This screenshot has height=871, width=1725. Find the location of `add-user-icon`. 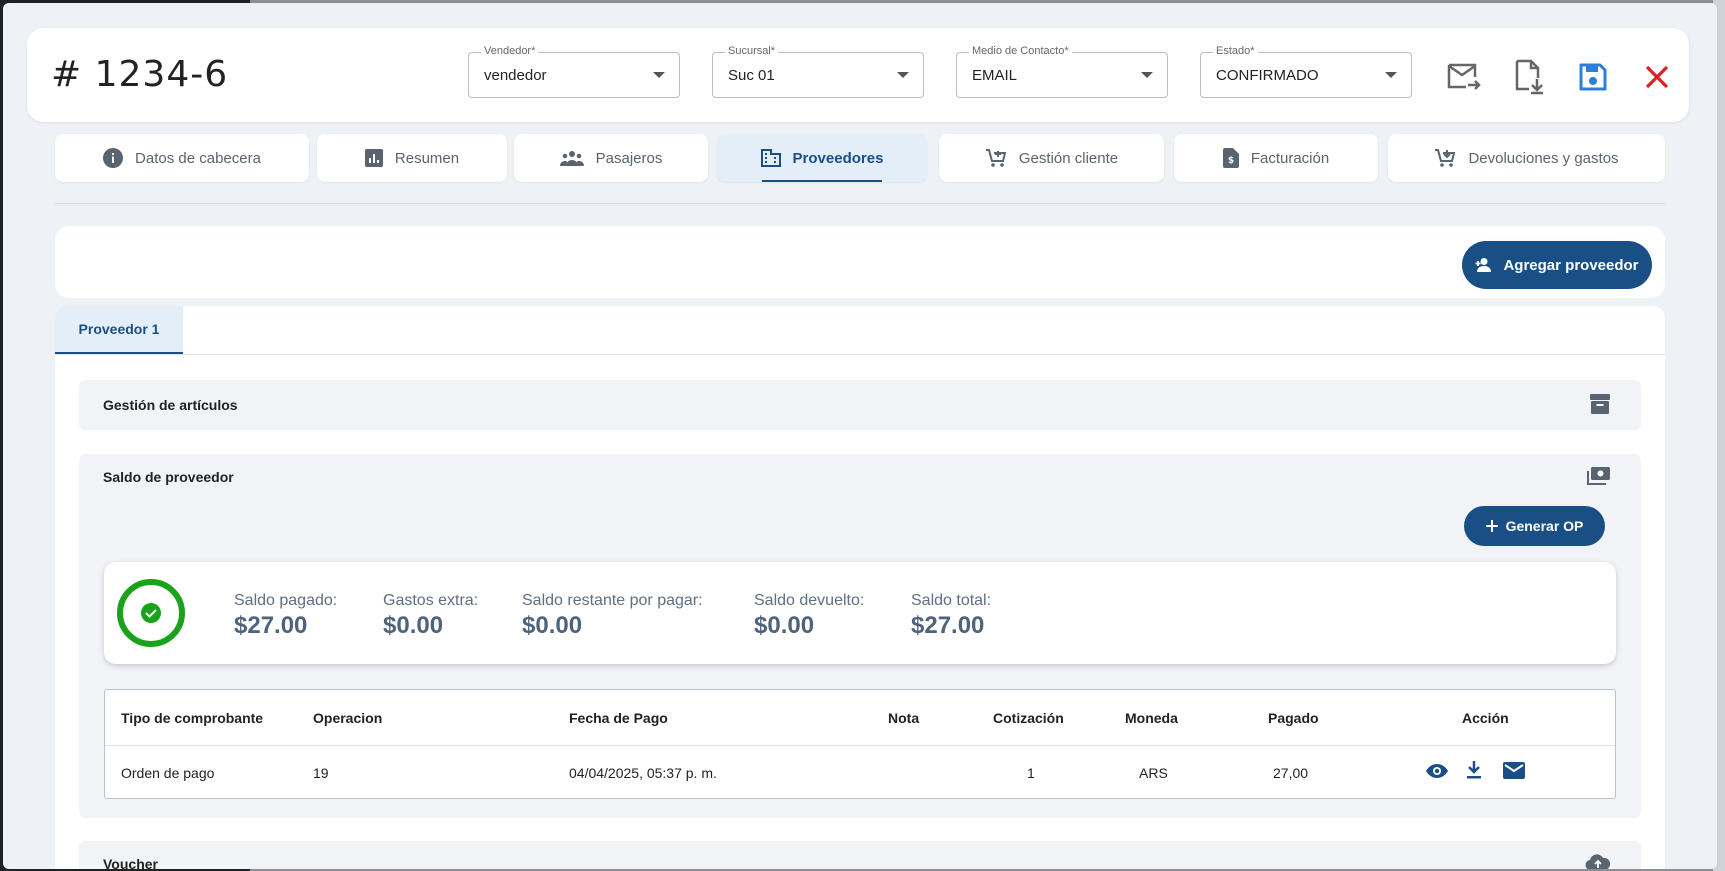

add-user-icon is located at coordinates (1483, 265).